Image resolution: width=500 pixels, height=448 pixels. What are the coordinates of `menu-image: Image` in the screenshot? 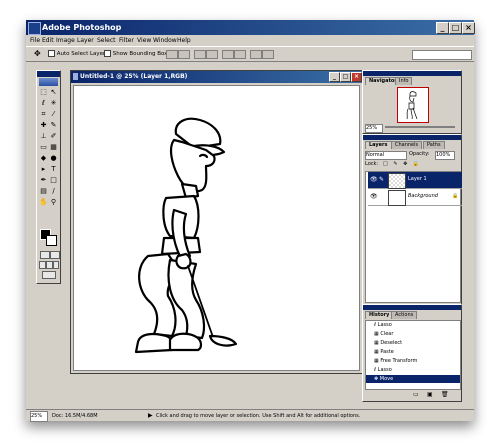 It's located at (65, 40).